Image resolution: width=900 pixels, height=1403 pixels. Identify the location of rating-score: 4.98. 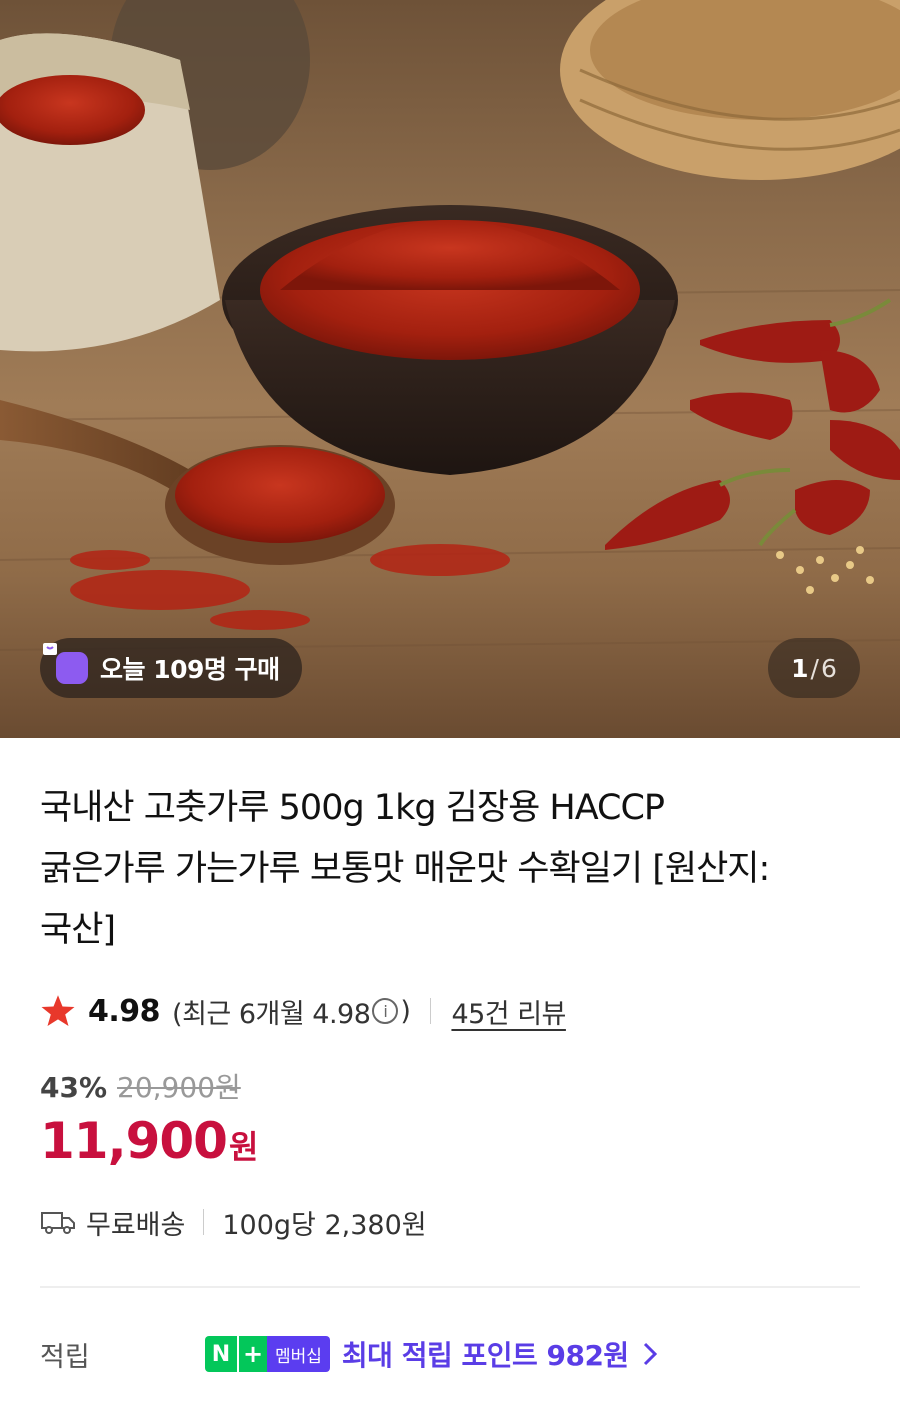
(124, 1011).